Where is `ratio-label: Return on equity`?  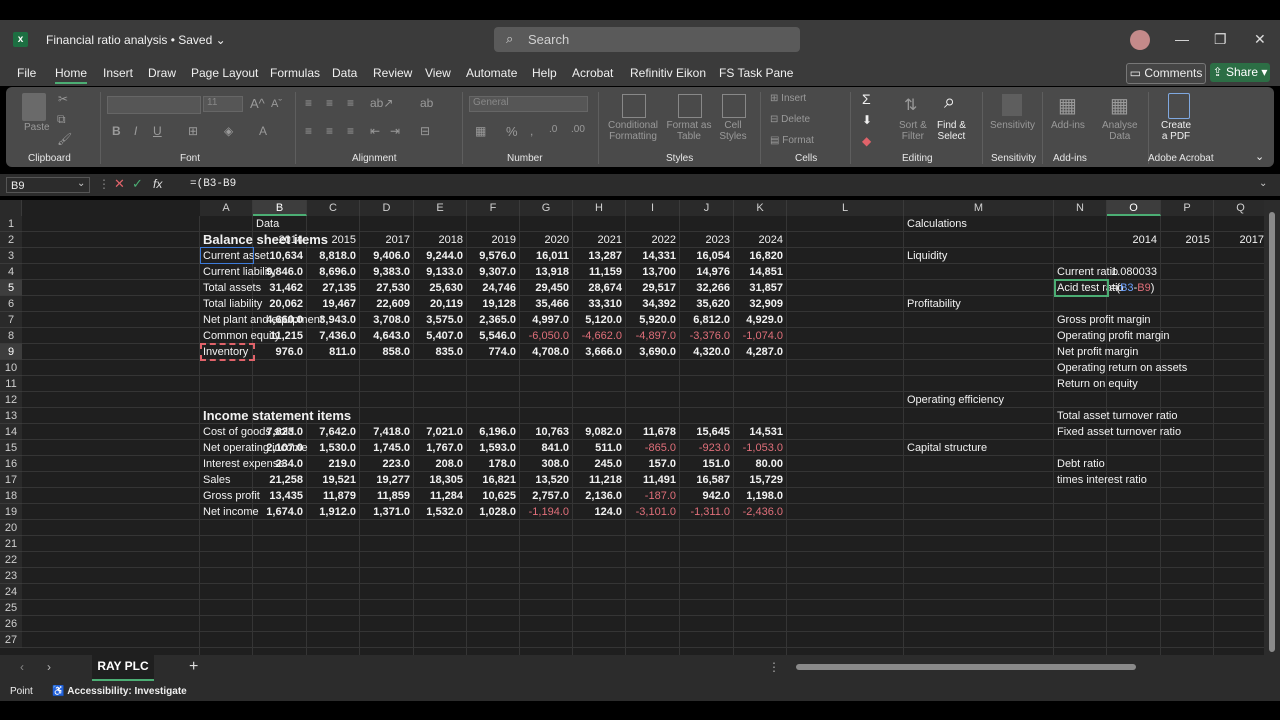
ratio-label: Return on equity is located at coordinates (1097, 384).